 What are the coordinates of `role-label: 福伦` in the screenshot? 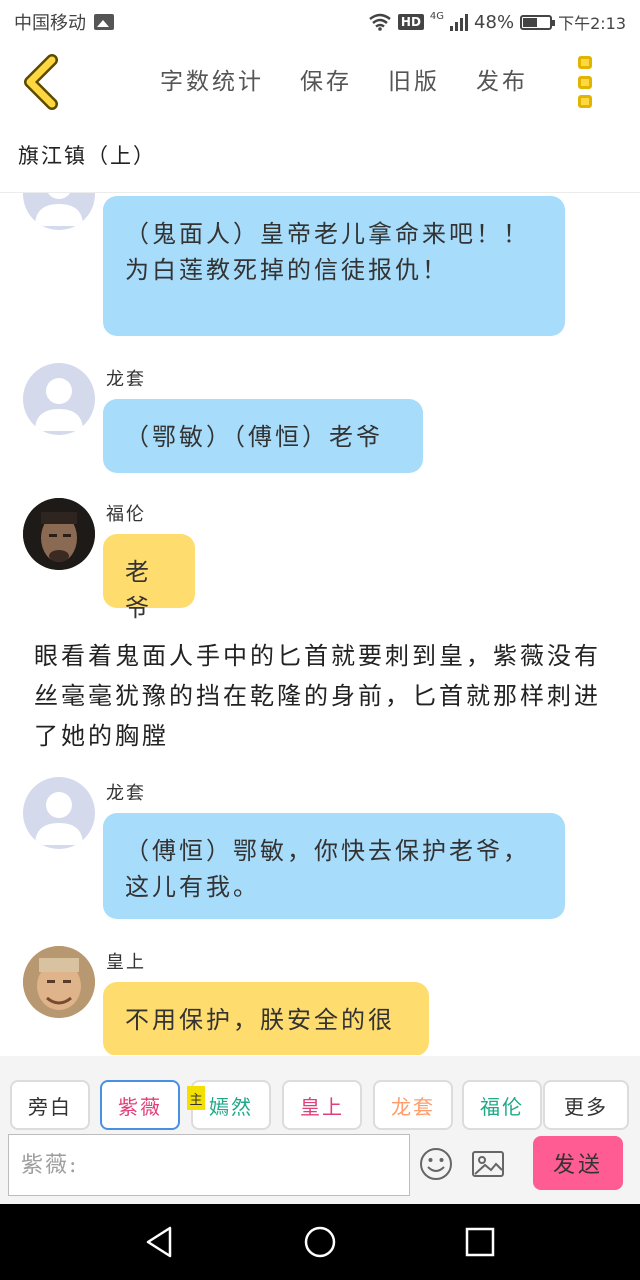 It's located at (502, 1106).